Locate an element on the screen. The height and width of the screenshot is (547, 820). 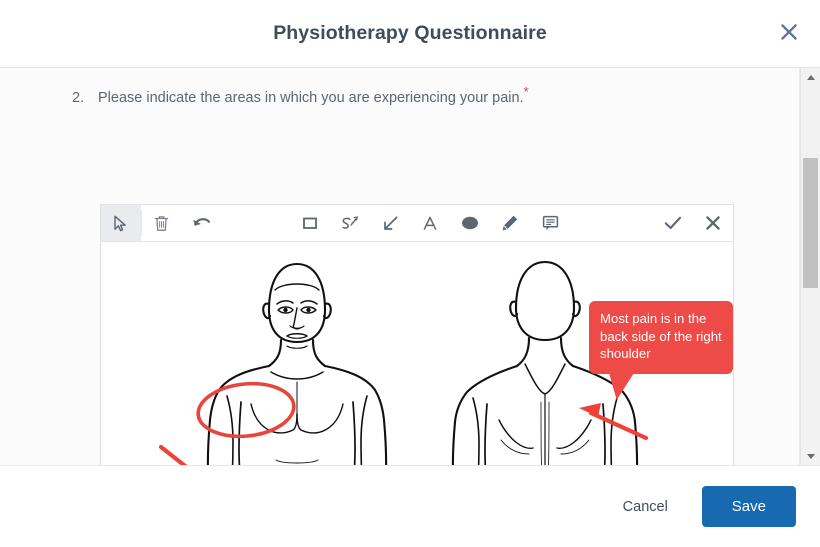
modal-header: Physiotherapy Questionnaire is located at coordinates (410, 34).